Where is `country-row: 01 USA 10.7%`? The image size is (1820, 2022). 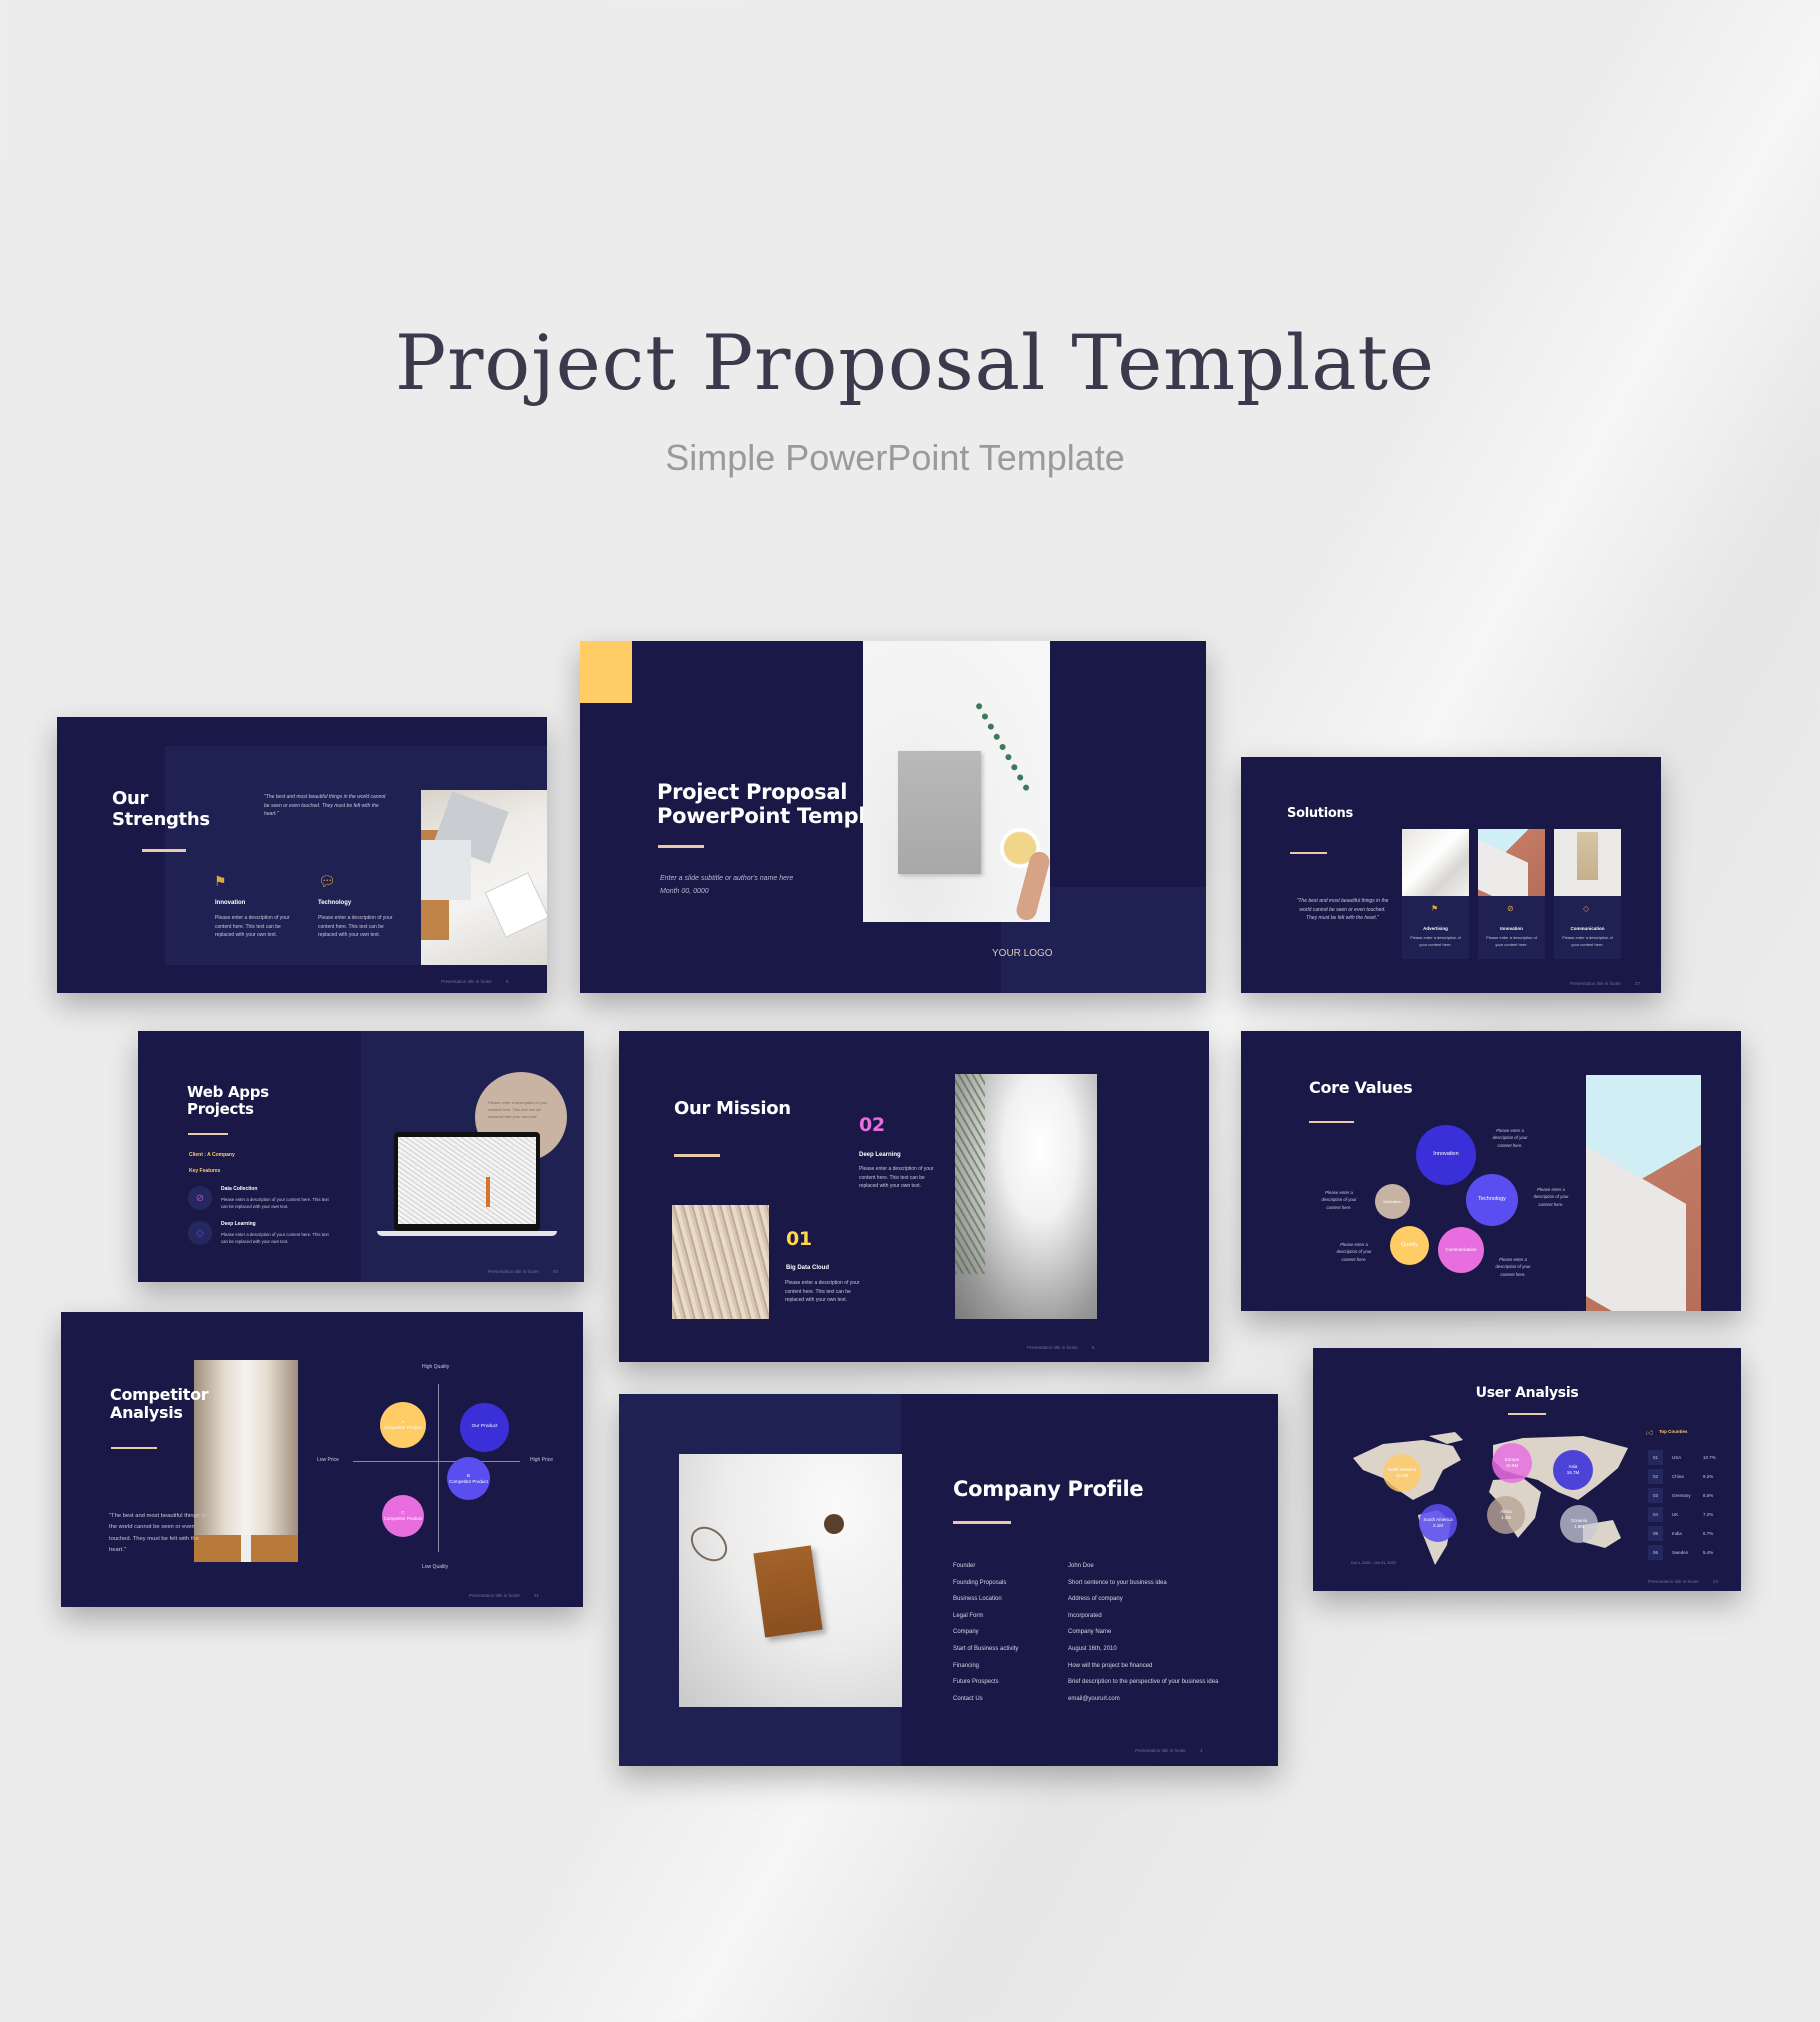
country-row: 01 USA 10.7% is located at coordinates (1690, 1457).